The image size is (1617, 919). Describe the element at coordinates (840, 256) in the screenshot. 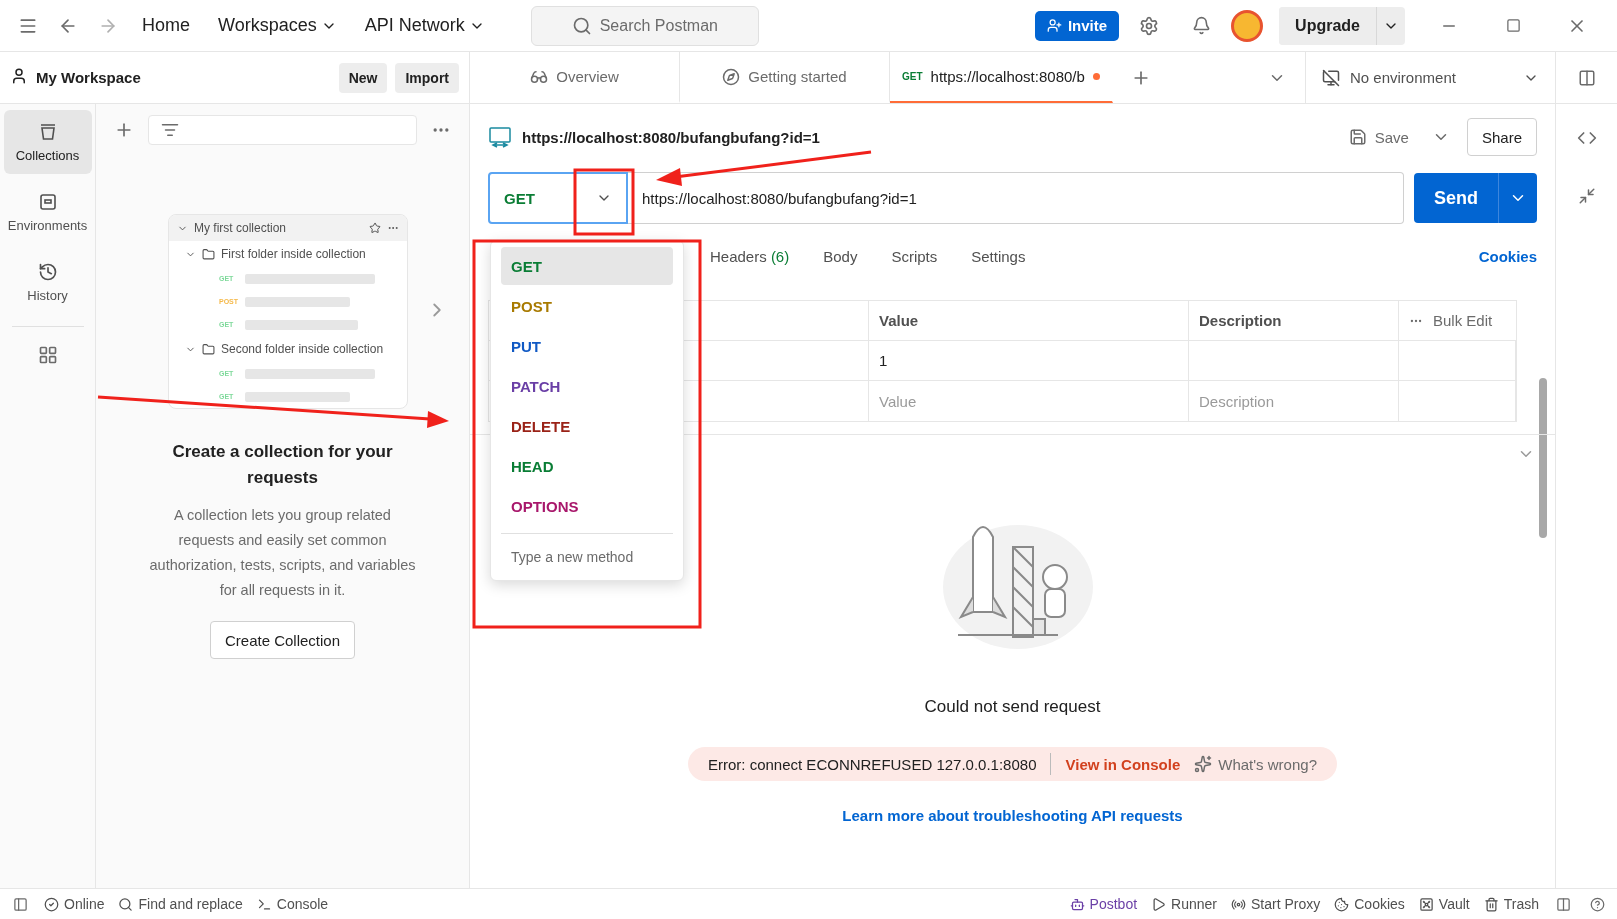

I see `request-section-tab: Body` at that location.